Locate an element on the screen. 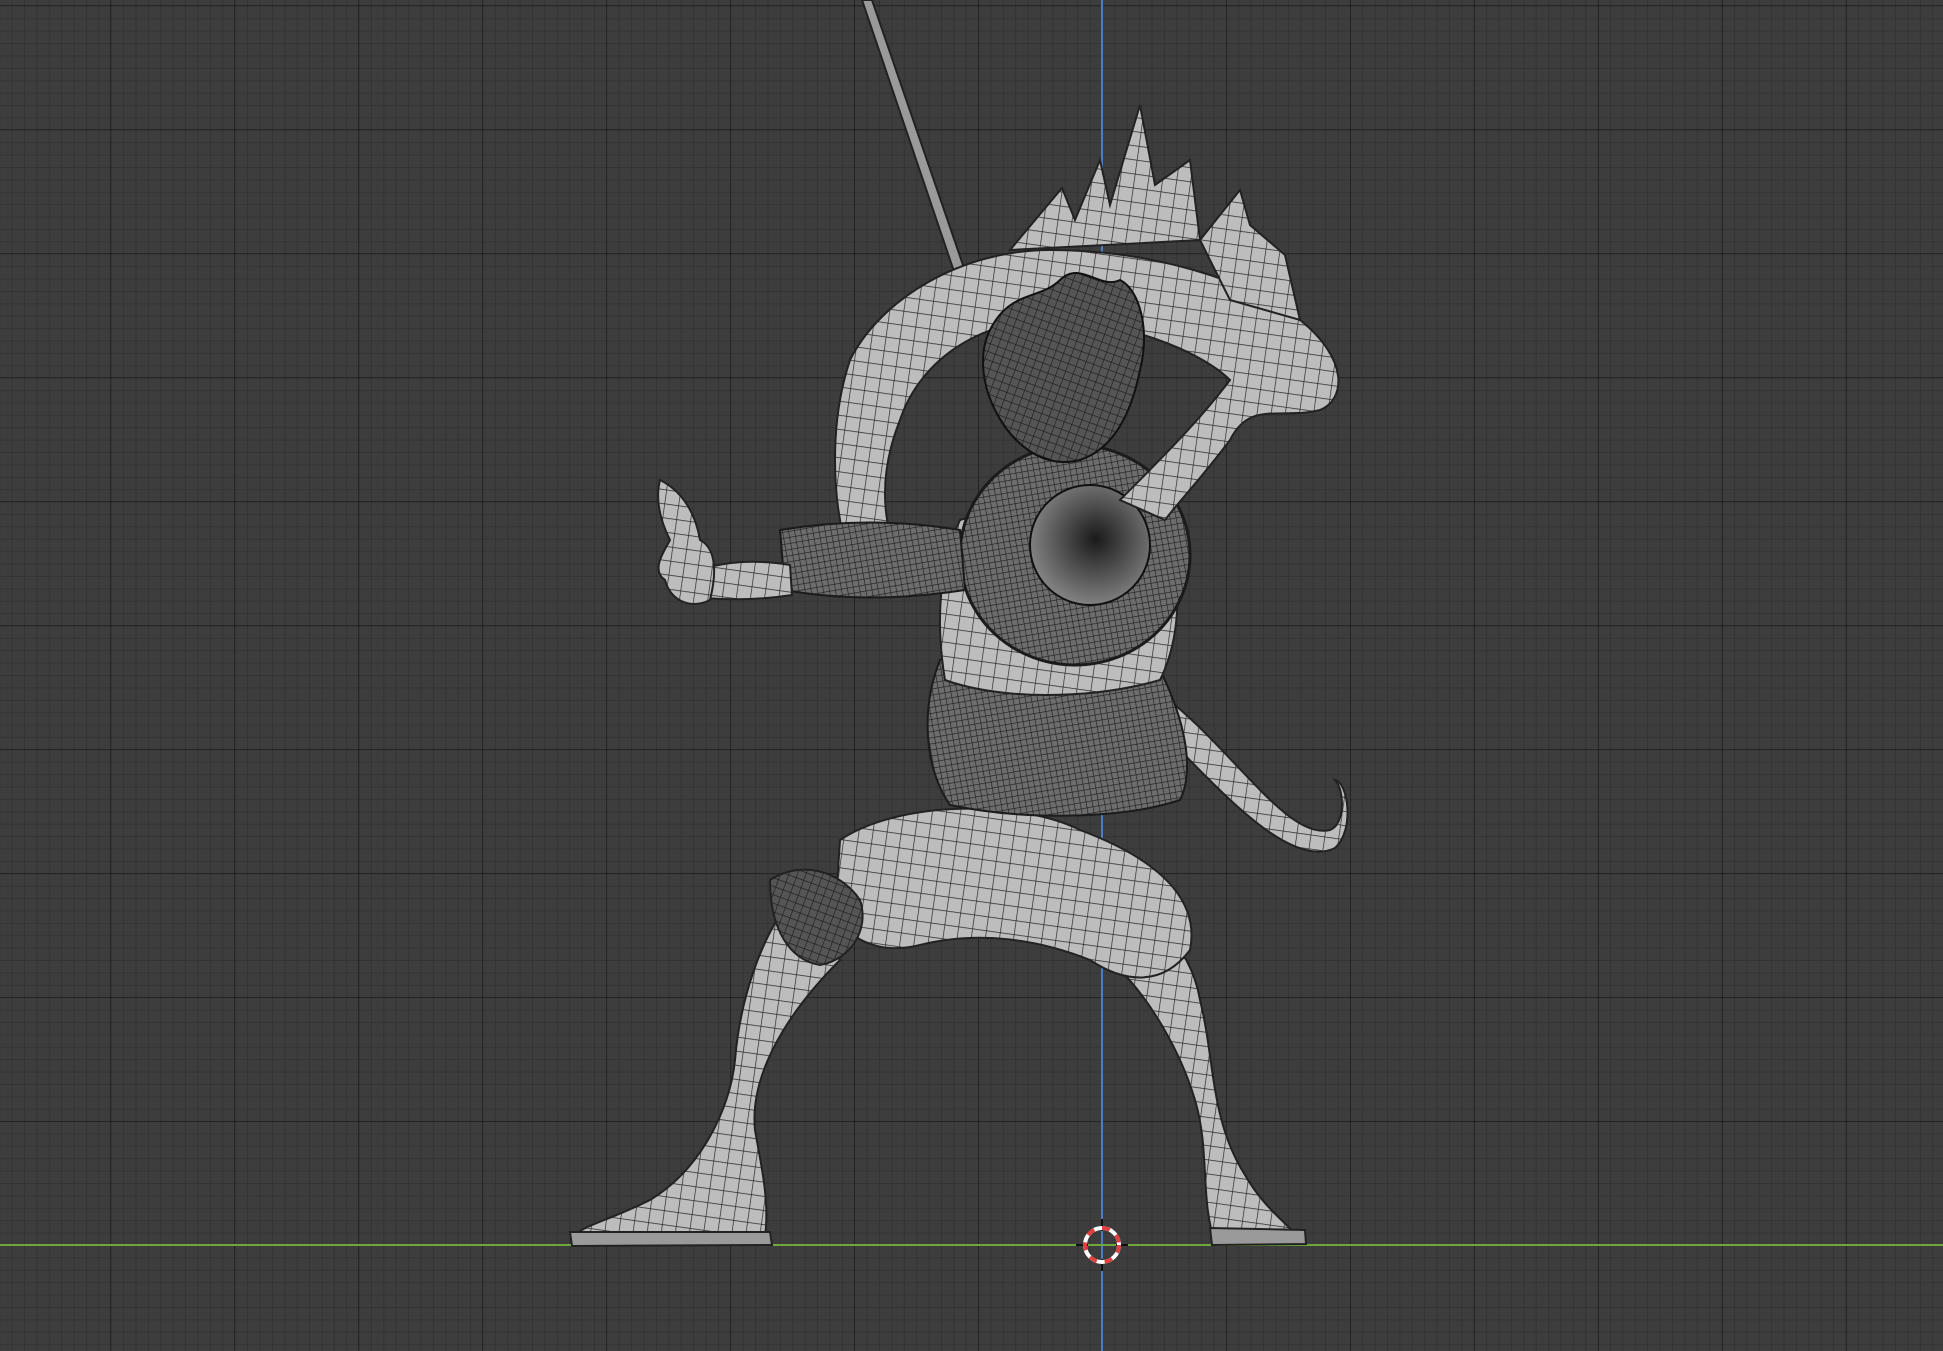  sash is located at coordinates (1256, 778).